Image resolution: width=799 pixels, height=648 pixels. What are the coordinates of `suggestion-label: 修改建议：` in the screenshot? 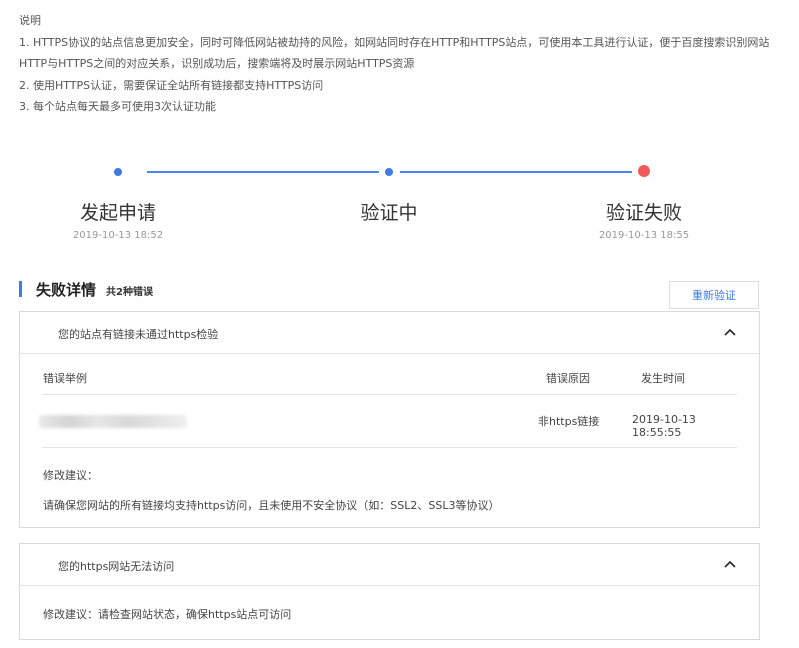 It's located at (70, 475).